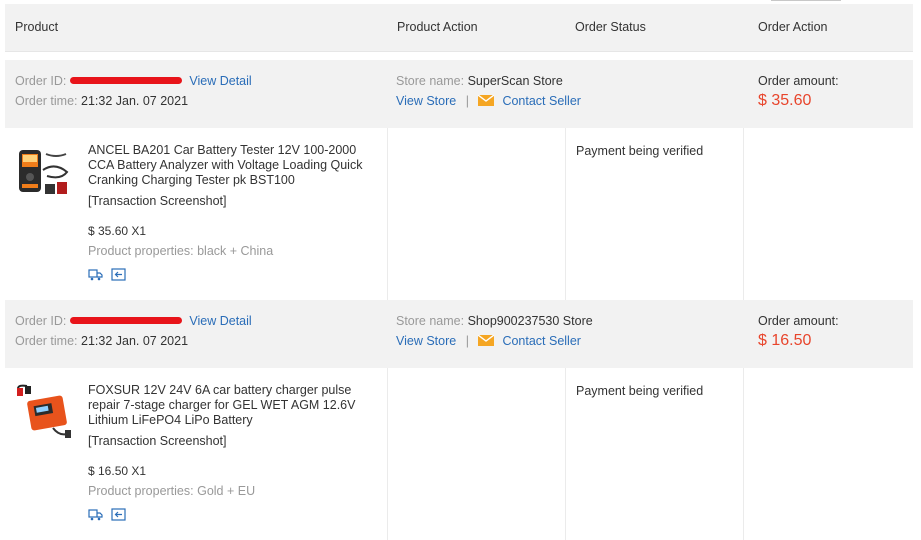  What do you see at coordinates (117, 471) in the screenshot?
I see `product-price-qty: $ 16.50 X1` at bounding box center [117, 471].